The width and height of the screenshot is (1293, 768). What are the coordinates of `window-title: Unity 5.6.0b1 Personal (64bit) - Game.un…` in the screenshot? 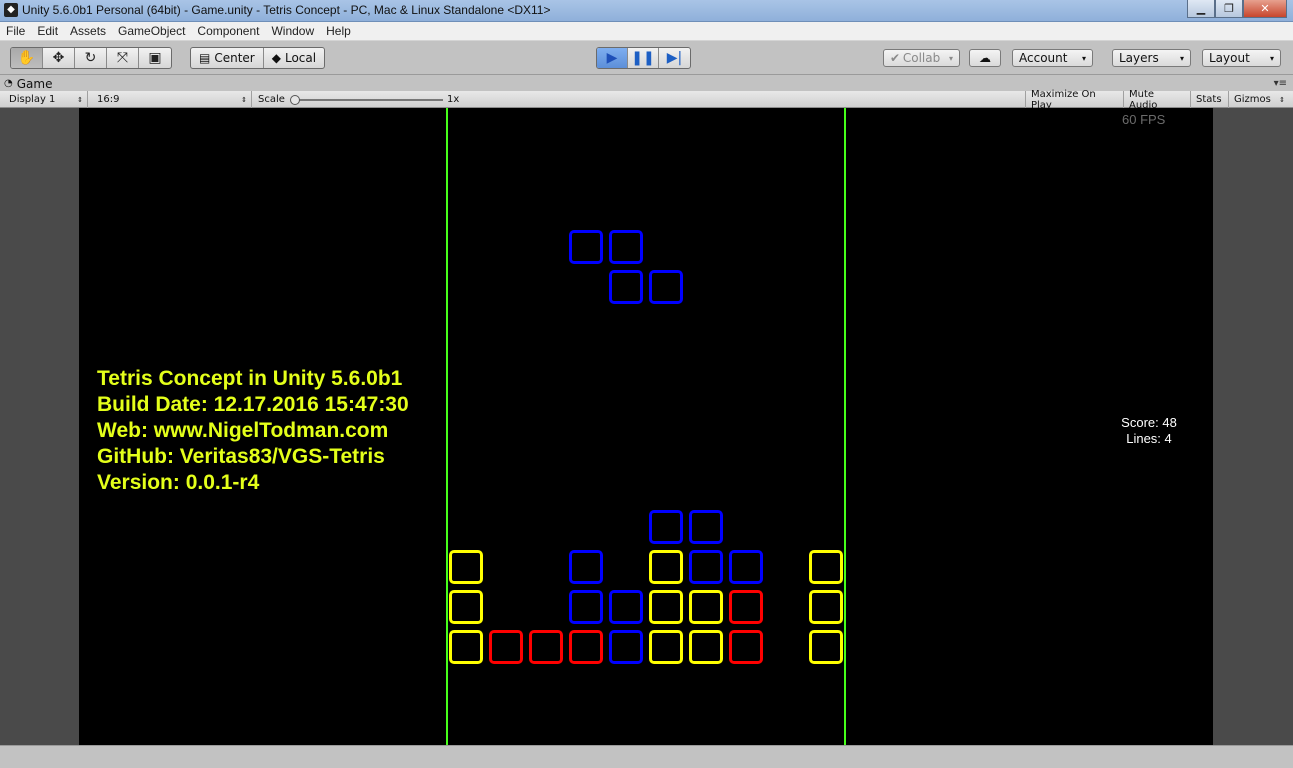 It's located at (286, 10).